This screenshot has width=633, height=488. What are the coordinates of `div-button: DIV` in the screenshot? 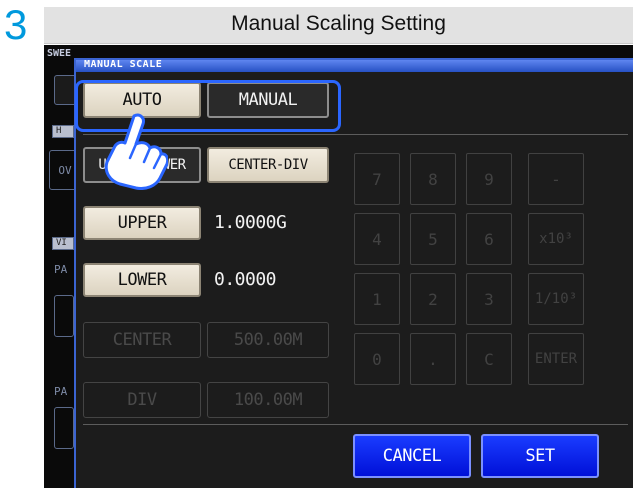 It's located at (142, 400).